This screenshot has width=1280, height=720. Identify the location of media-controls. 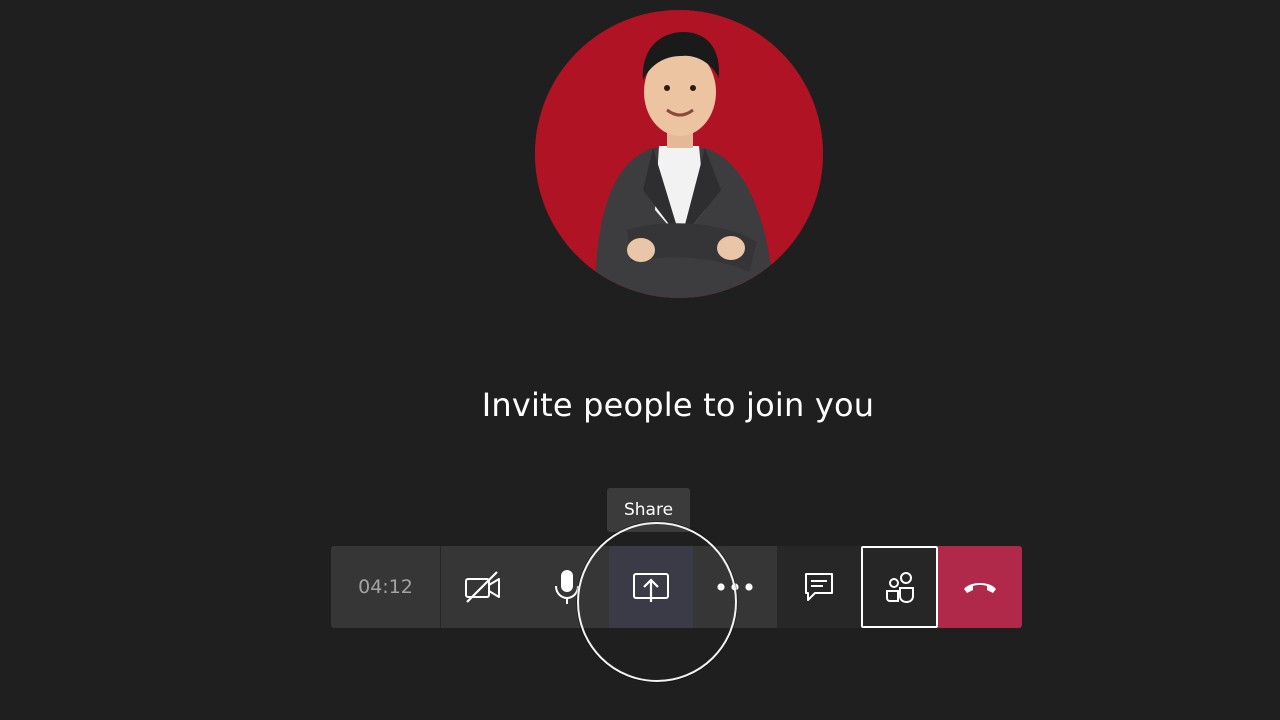
(609, 587).